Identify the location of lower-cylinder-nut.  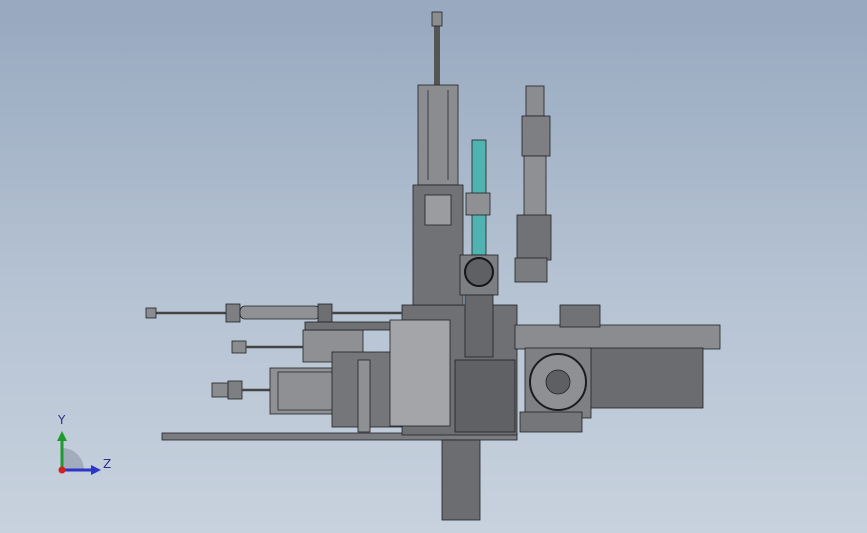
(235, 390).